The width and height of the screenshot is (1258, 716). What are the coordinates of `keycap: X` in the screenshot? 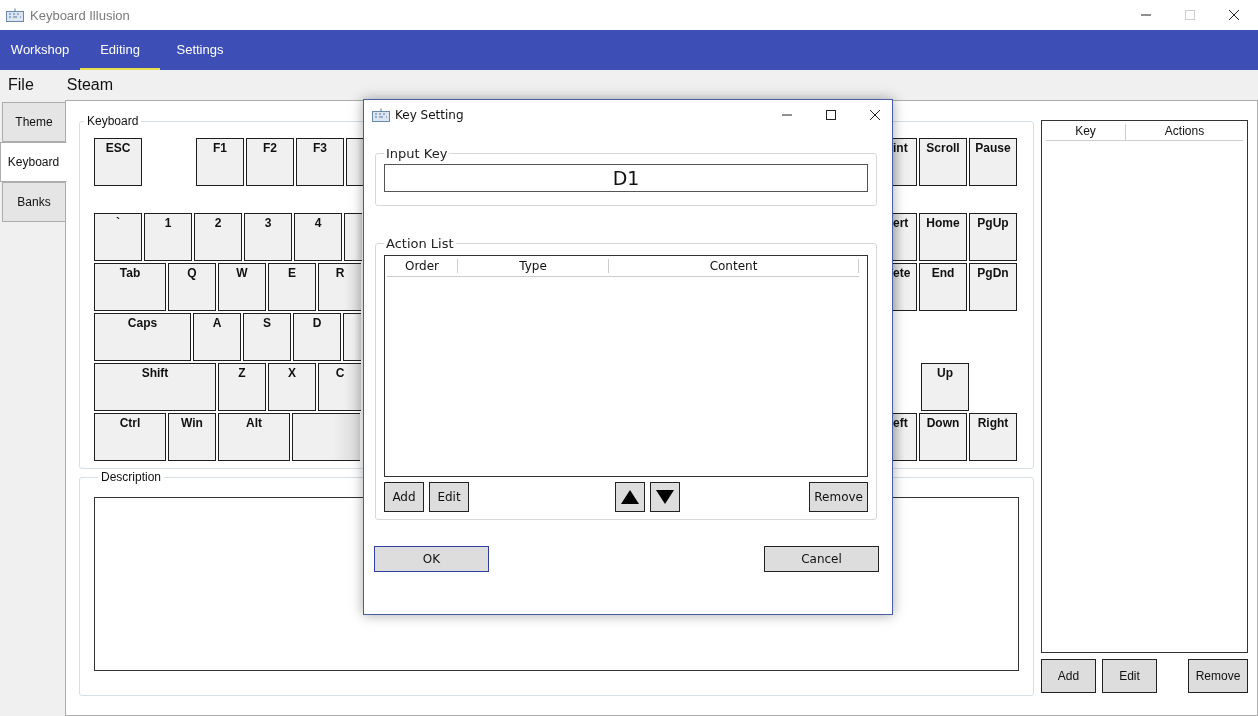 It's located at (292, 387).